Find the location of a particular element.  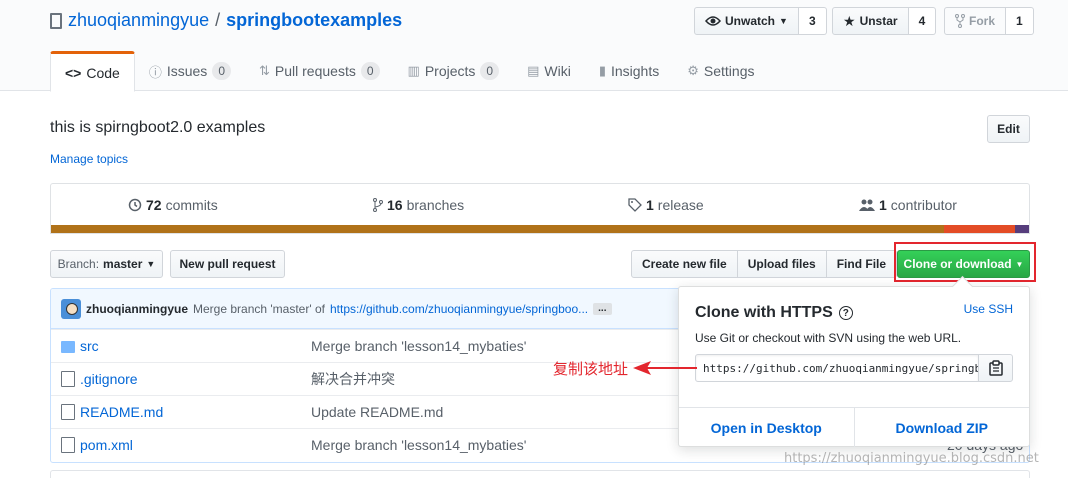

edit-description-button: Edit is located at coordinates (1008, 129).